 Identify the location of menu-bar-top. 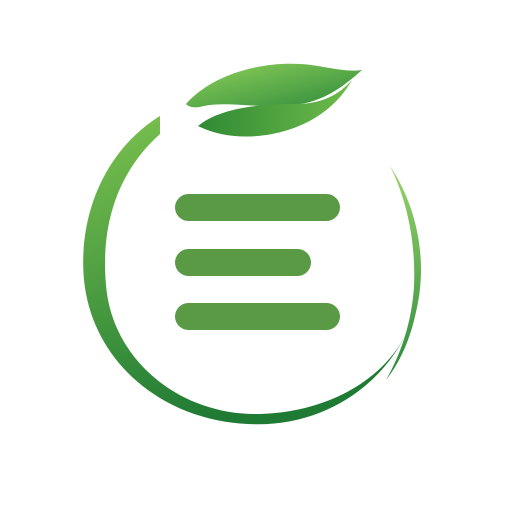
(257, 207).